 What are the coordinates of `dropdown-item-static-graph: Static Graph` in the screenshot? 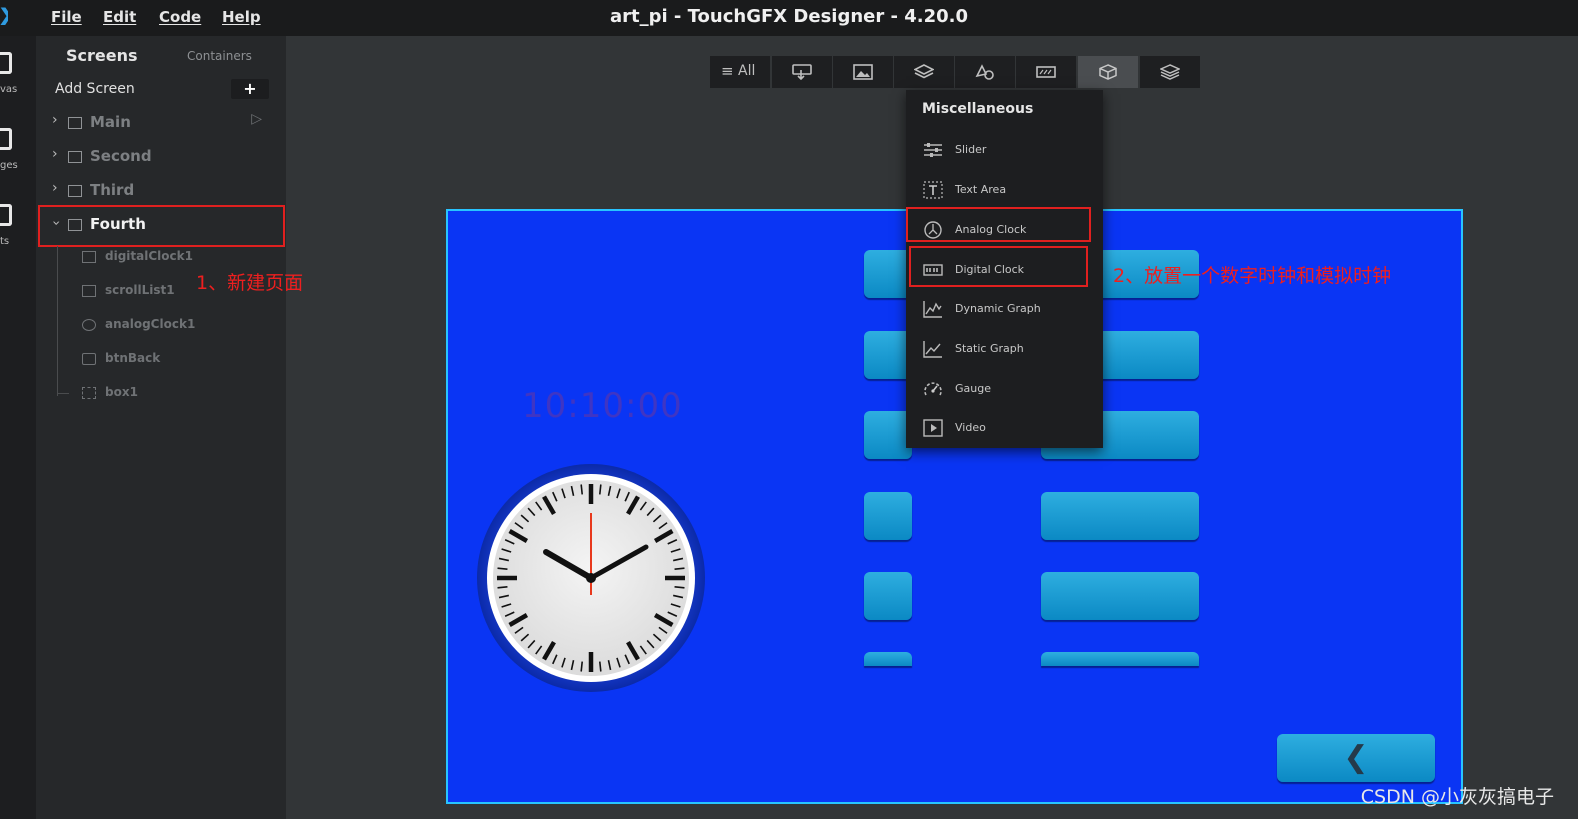 It's located at (1004, 349).